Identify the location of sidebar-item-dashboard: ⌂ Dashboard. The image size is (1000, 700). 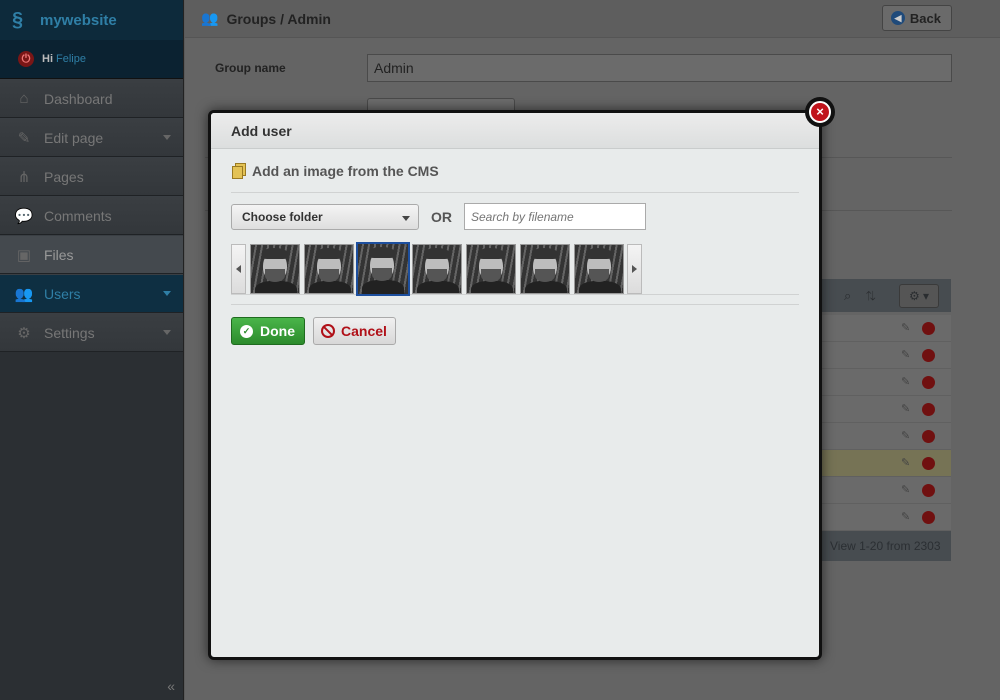
(91, 98).